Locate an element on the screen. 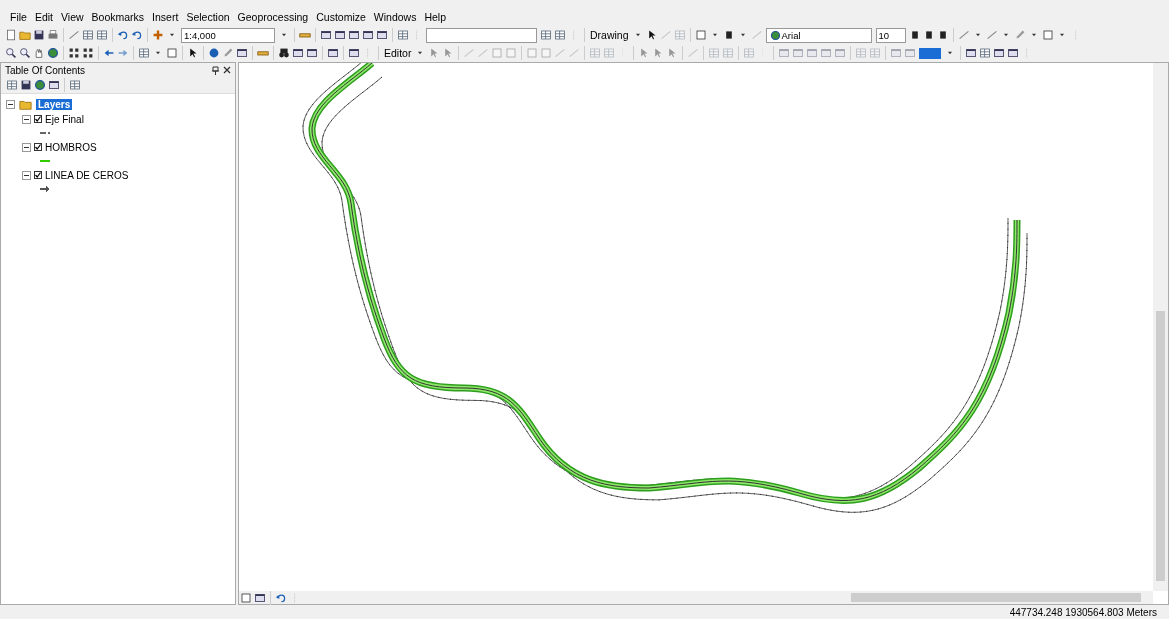 The image size is (1169, 619). menu-item: Customize is located at coordinates (341, 17).